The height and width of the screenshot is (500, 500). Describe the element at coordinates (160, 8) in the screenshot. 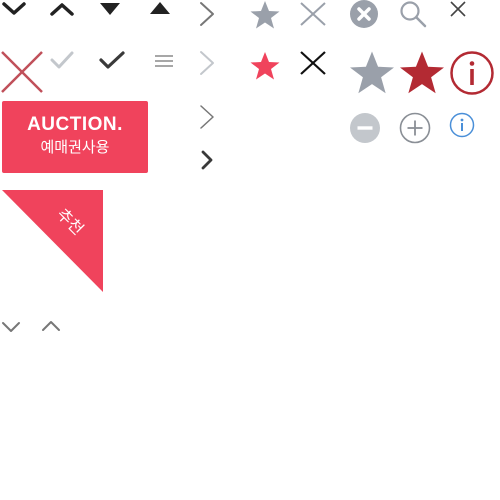

I see `caret-up-icon` at that location.